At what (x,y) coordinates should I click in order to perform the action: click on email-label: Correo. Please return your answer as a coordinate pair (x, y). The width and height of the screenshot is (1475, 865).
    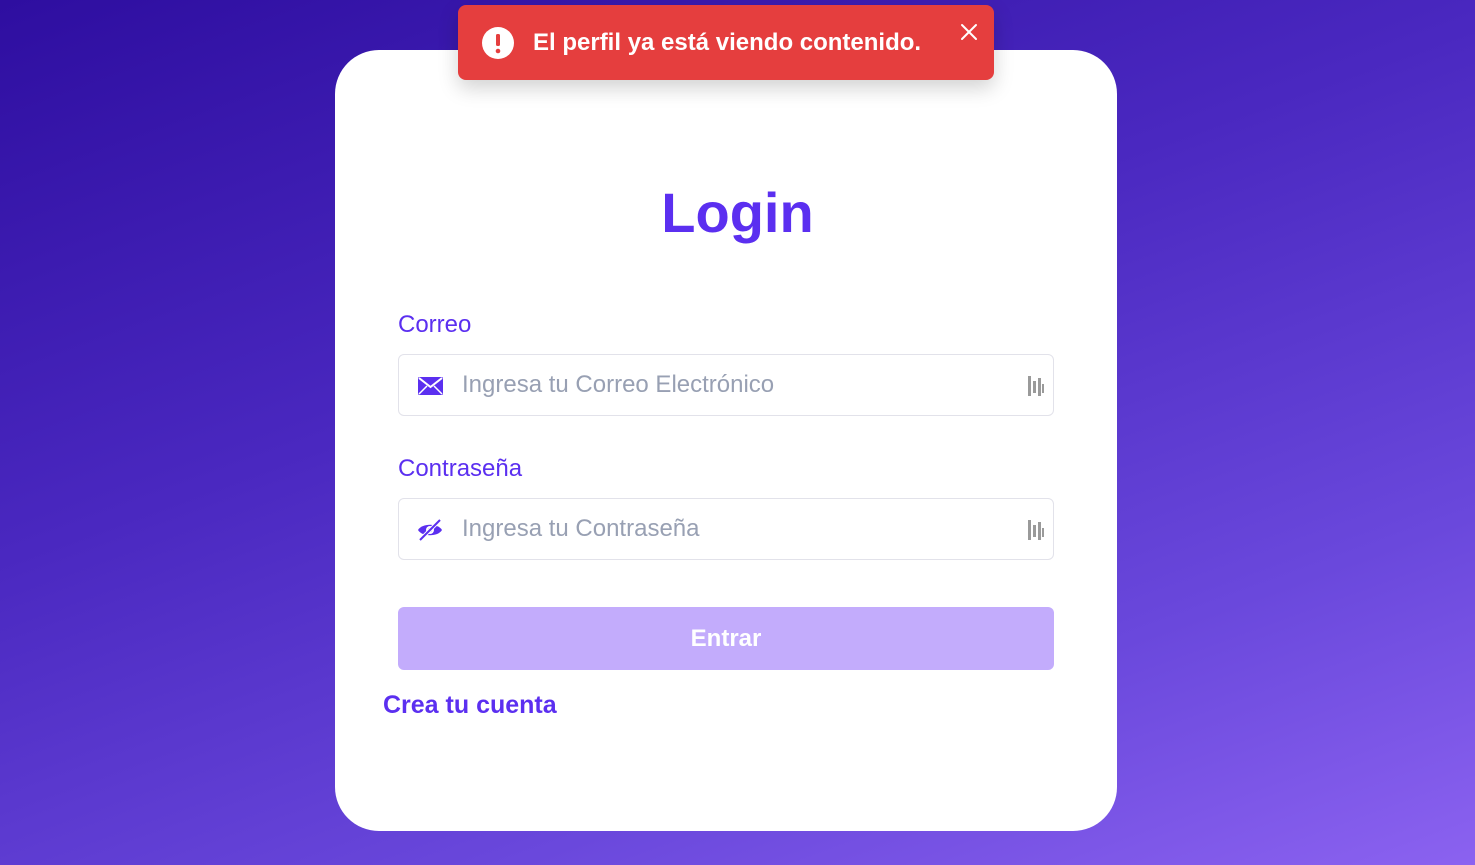
    Looking at the image, I should click on (435, 324).